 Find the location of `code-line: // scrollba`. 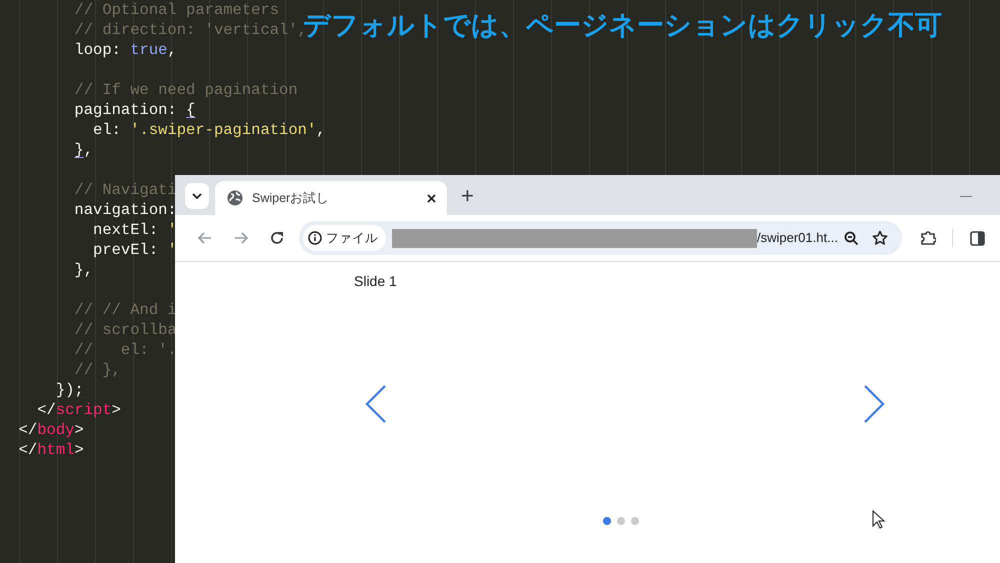

code-line: // scrollba is located at coordinates (125, 330).